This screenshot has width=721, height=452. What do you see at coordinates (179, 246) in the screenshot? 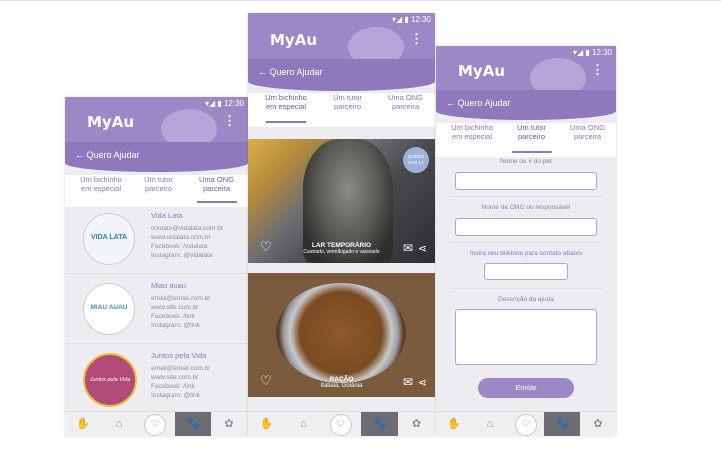
I see `org-facebook: Facebook: /vidalata` at bounding box center [179, 246].